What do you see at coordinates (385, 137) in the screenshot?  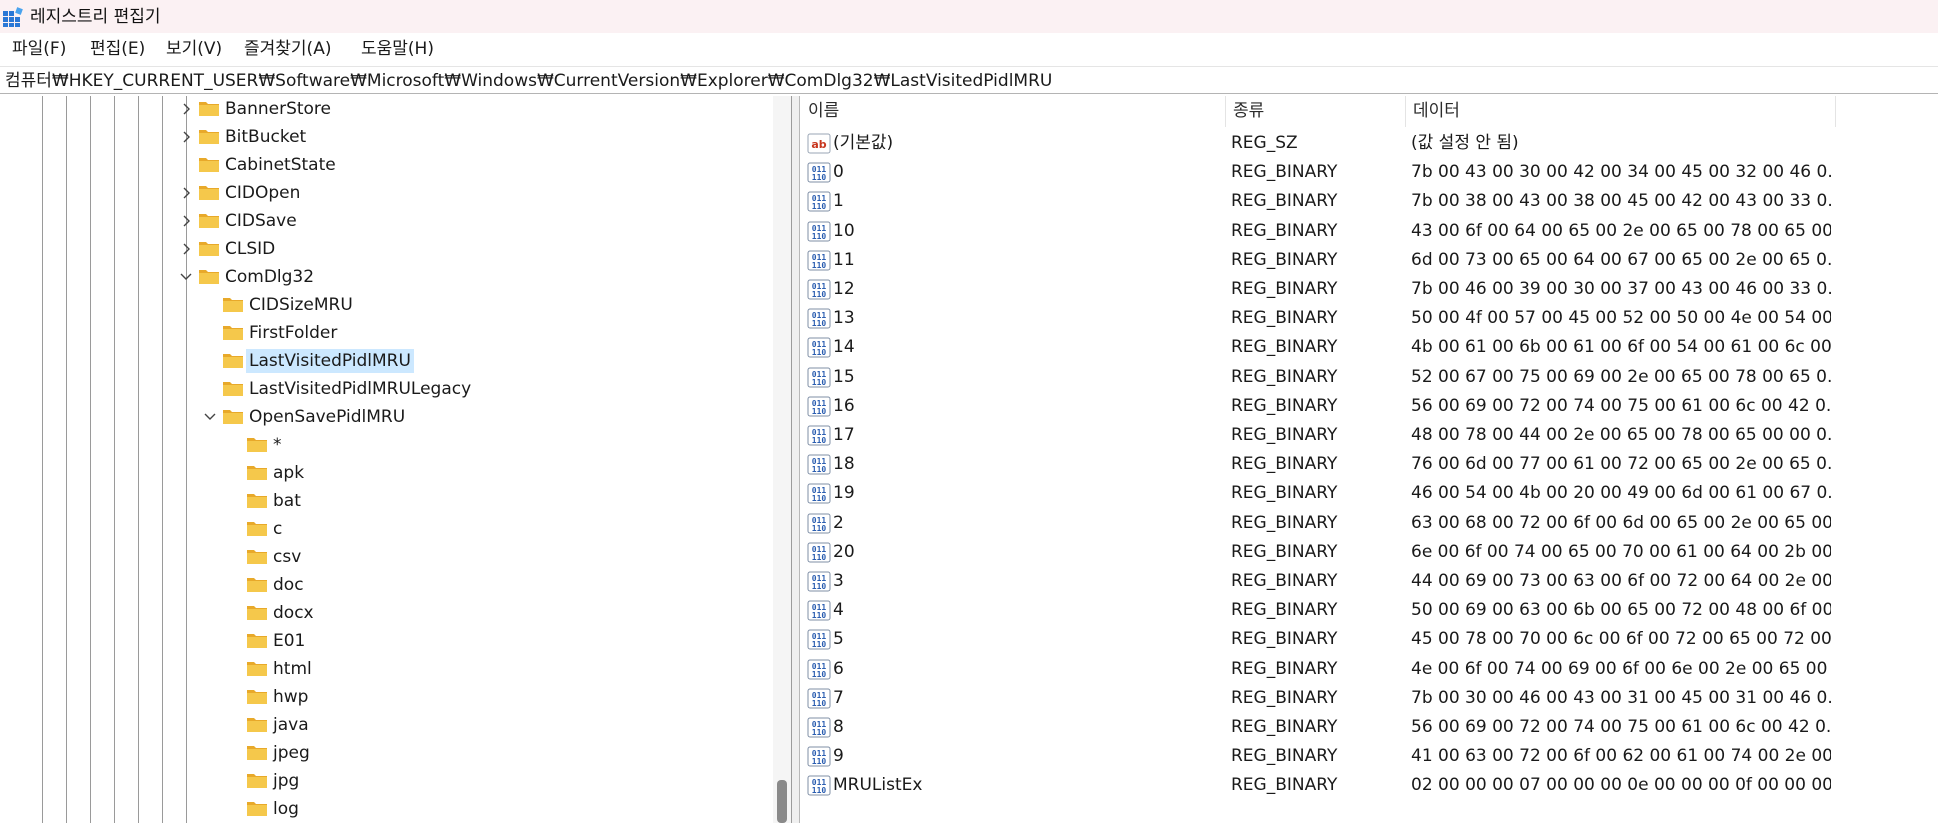 I see `tree-item: BitBucket` at bounding box center [385, 137].